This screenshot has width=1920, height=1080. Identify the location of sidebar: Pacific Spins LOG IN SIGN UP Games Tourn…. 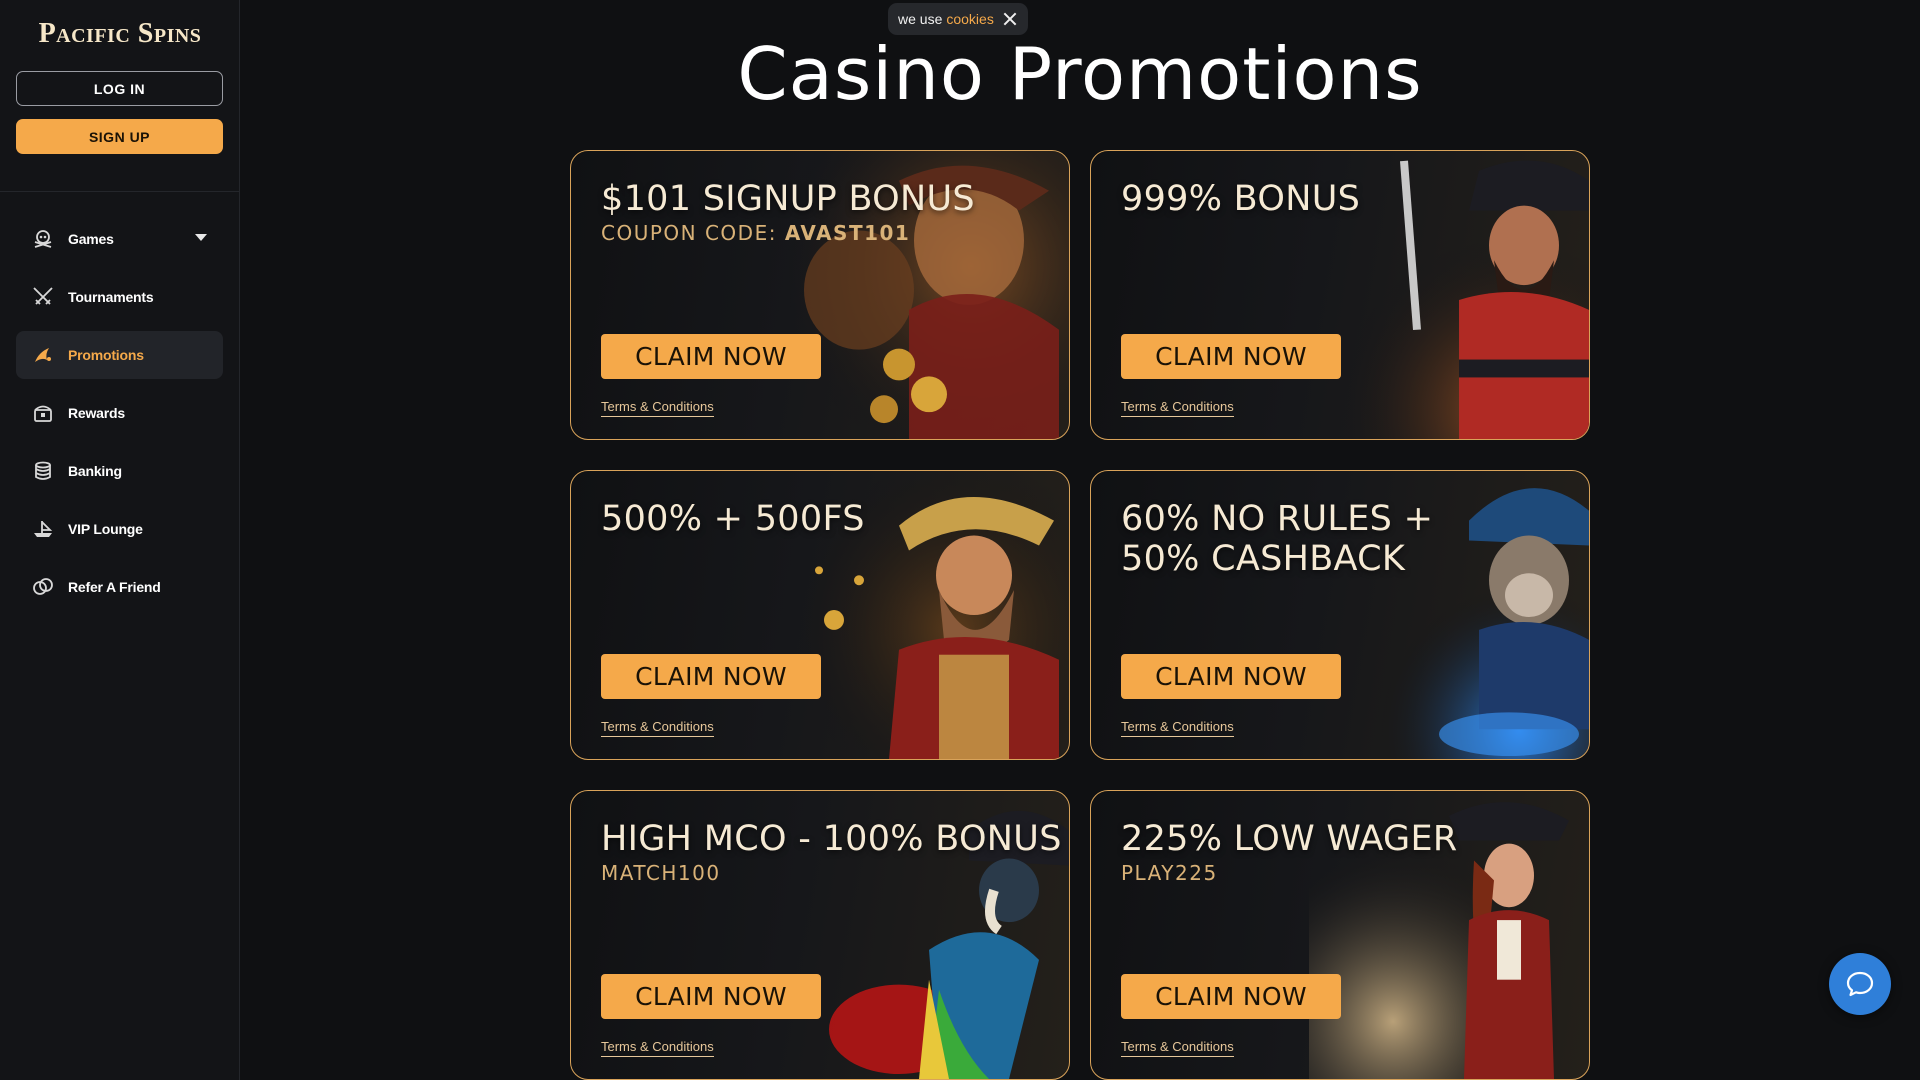
(120, 540).